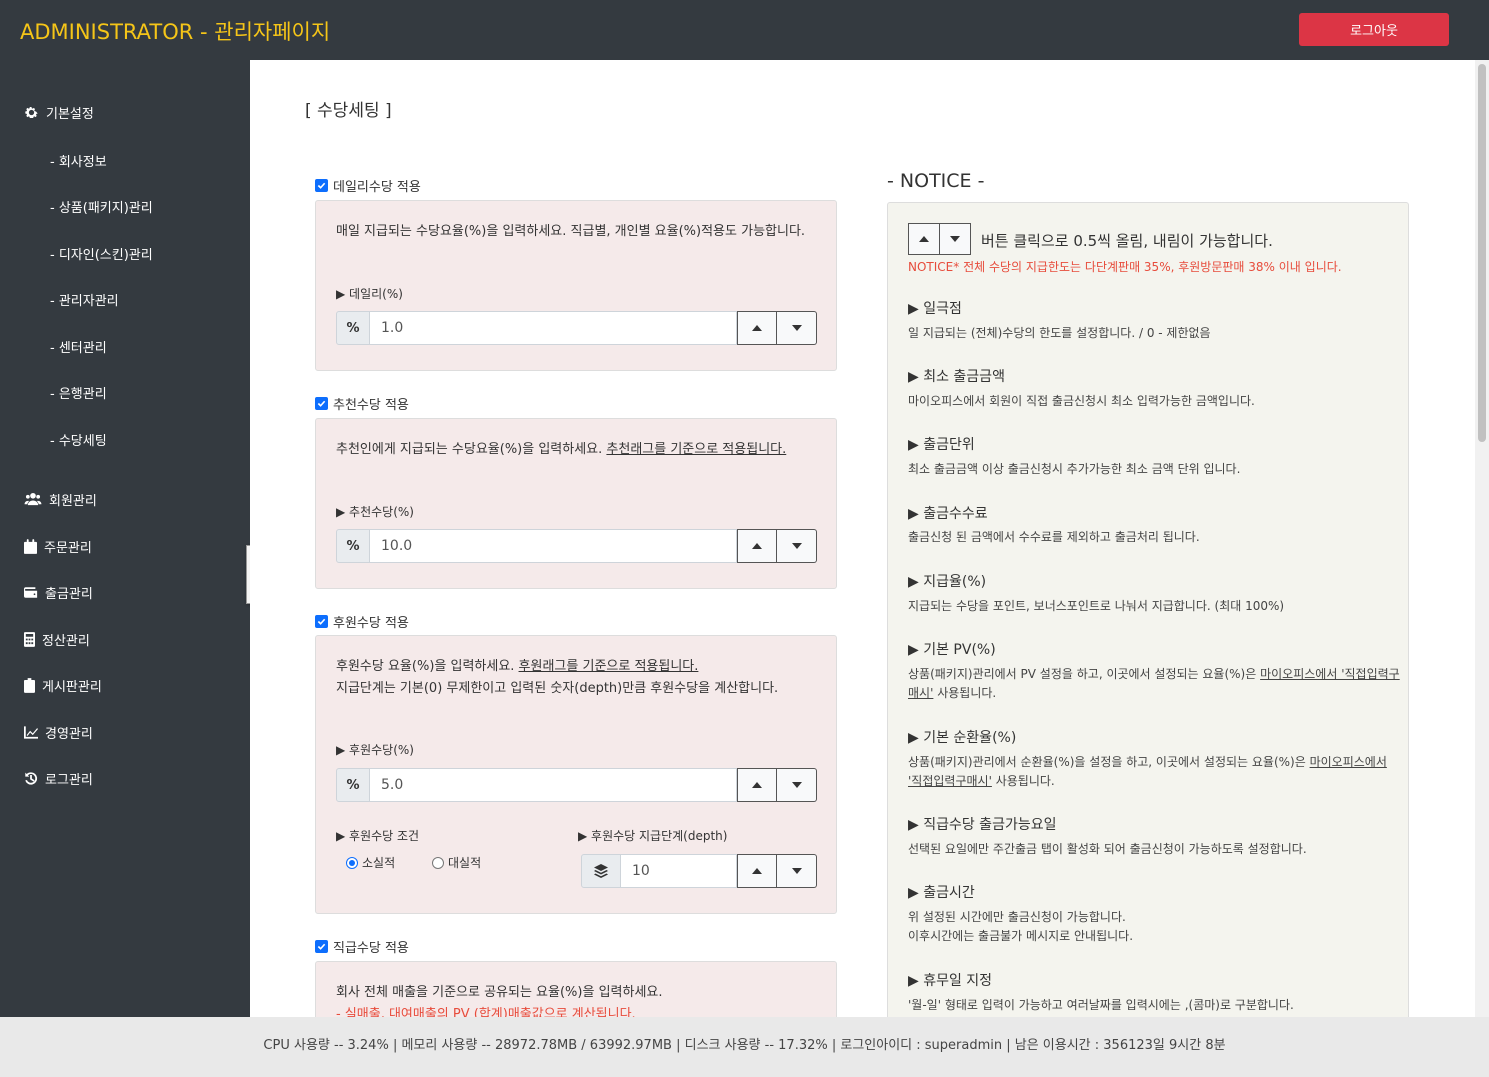  I want to click on gear-icon, so click(31, 112).